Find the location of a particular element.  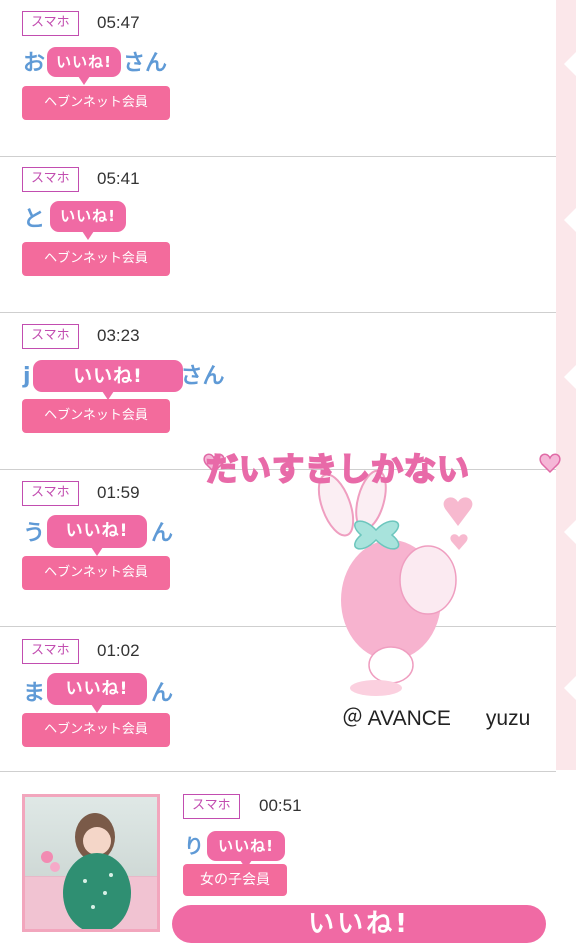

timestamp: 01:59 is located at coordinates (118, 492).